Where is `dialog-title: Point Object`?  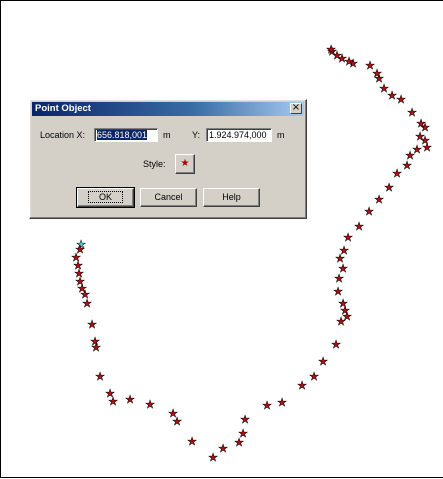
dialog-title: Point Object is located at coordinates (63, 108).